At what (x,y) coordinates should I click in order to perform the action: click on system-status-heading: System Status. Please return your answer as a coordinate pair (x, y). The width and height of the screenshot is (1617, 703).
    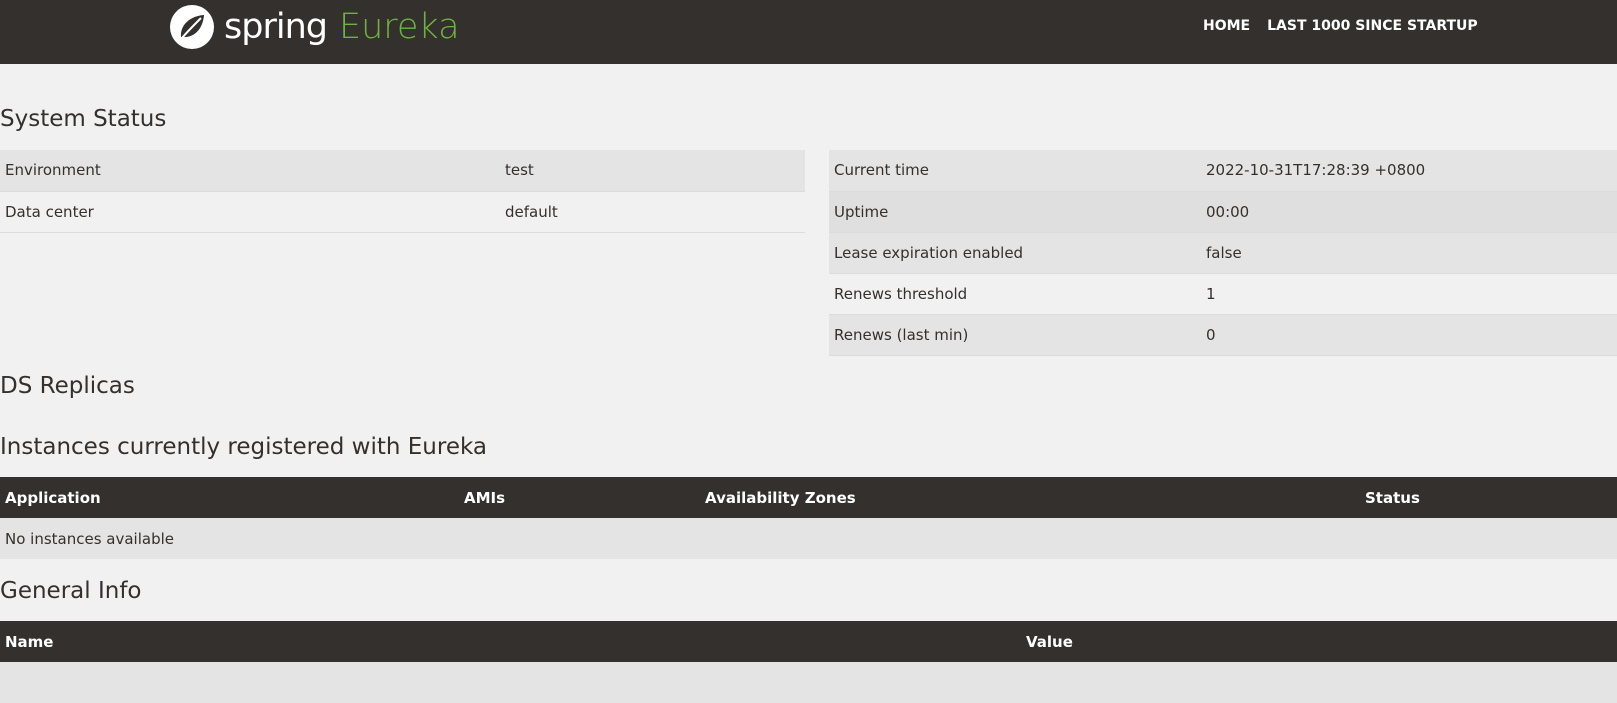
    Looking at the image, I should click on (83, 119).